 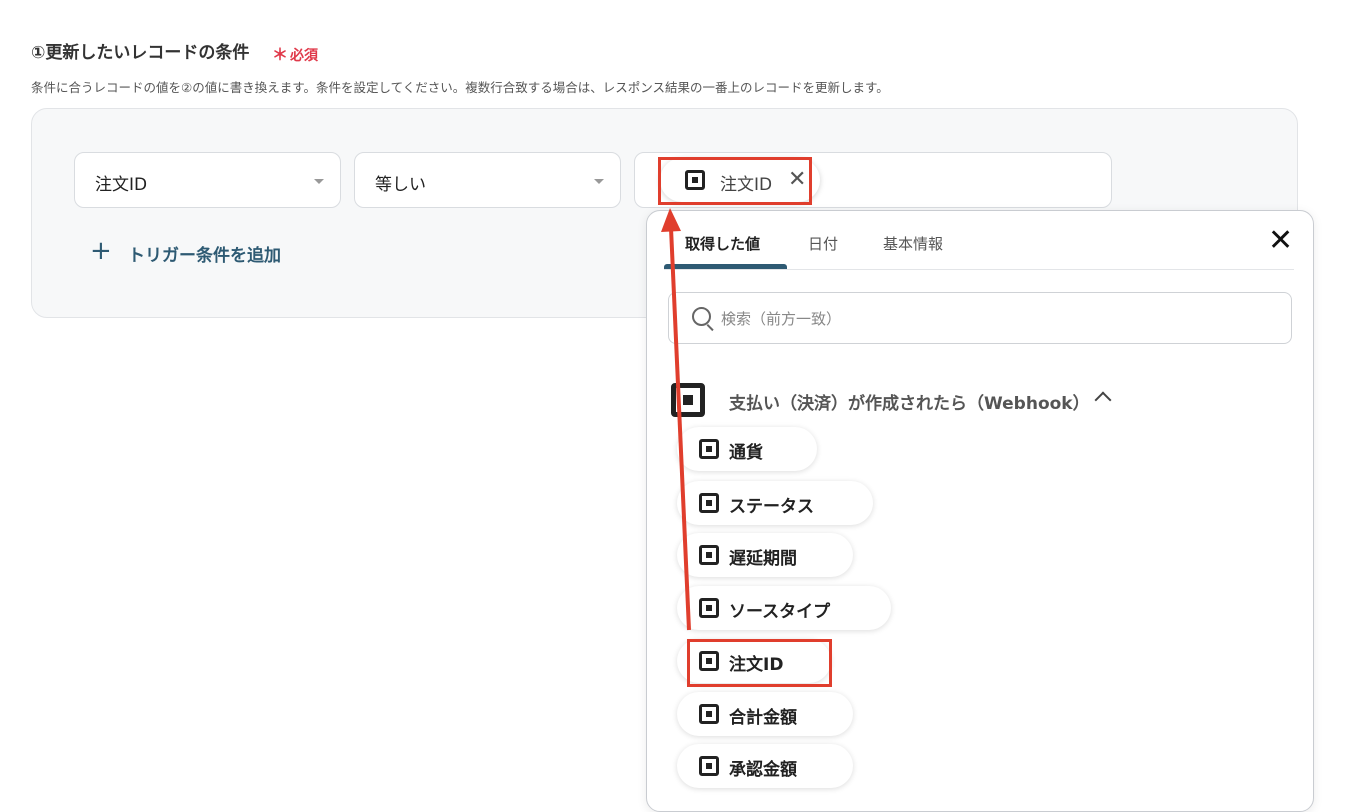 What do you see at coordinates (909, 404) in the screenshot?
I see `group-title: 支払い（決済）が作成されたら（Webhook）` at bounding box center [909, 404].